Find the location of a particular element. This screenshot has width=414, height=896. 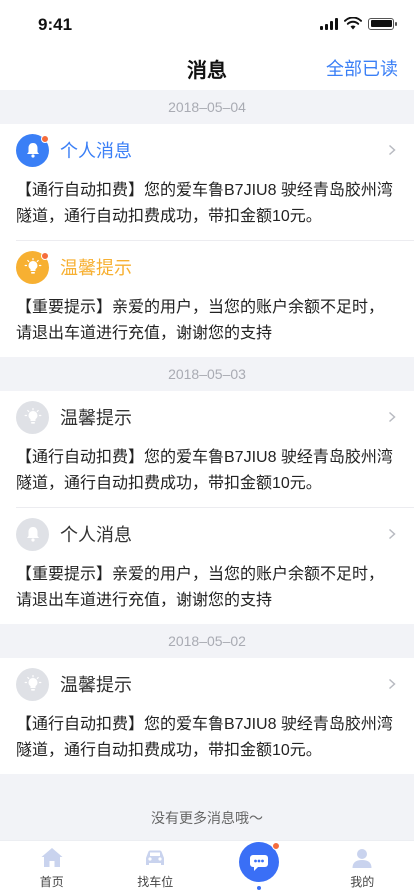

date-separator: 2018–05–03 is located at coordinates (207, 374).